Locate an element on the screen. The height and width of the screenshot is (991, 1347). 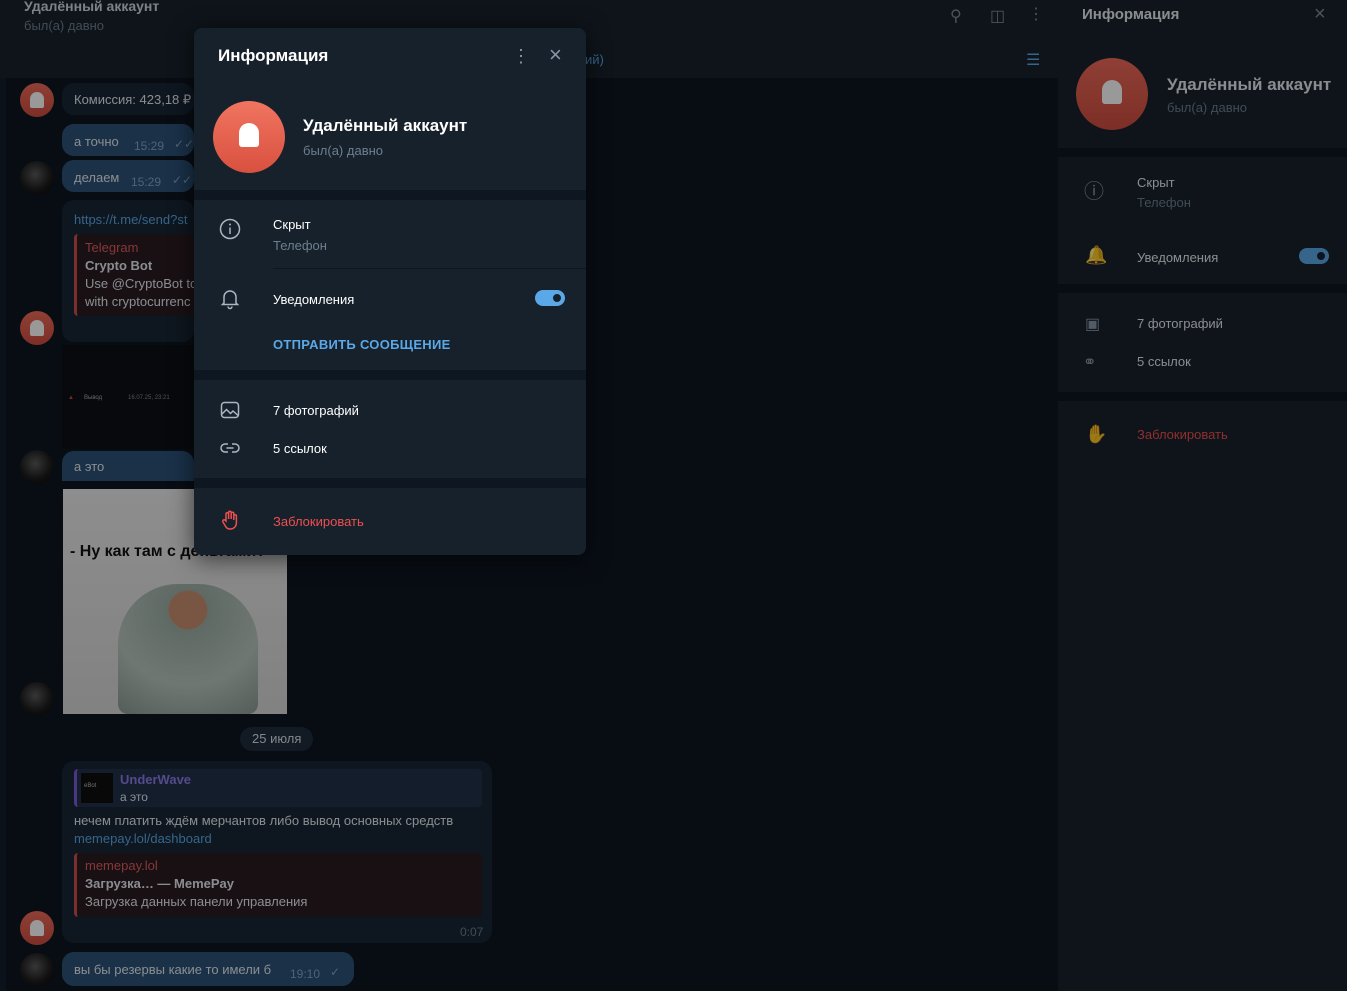
message-link: https://t.me/send?st is located at coordinates (130, 219).